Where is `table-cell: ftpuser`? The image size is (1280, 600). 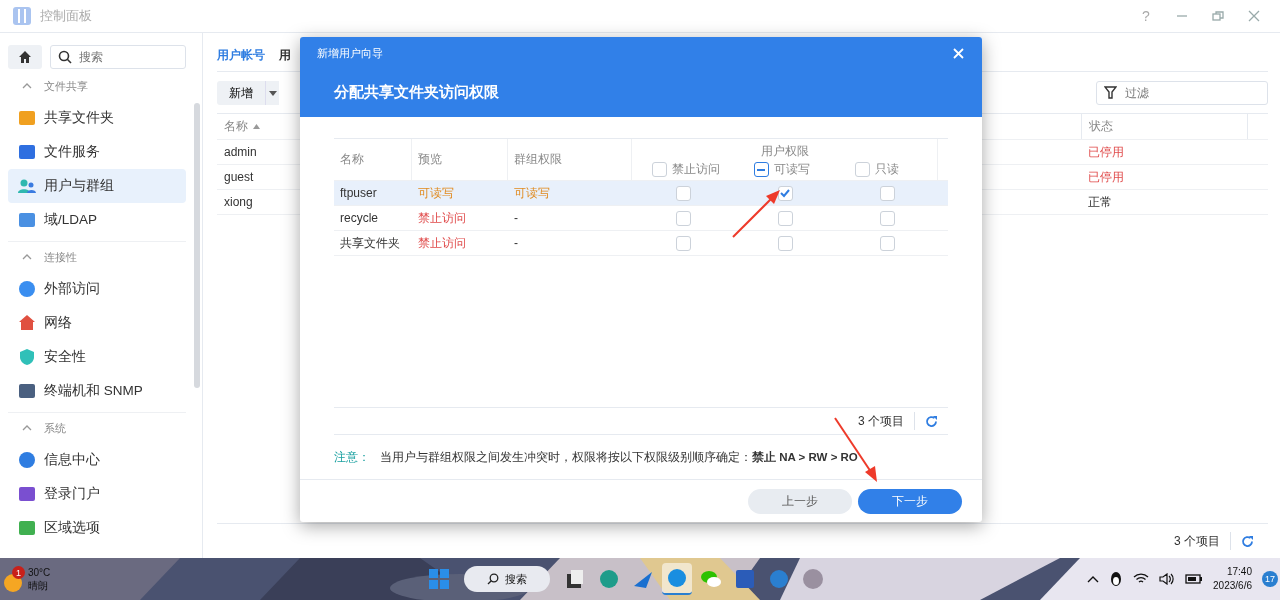 table-cell: ftpuser is located at coordinates (358, 193).